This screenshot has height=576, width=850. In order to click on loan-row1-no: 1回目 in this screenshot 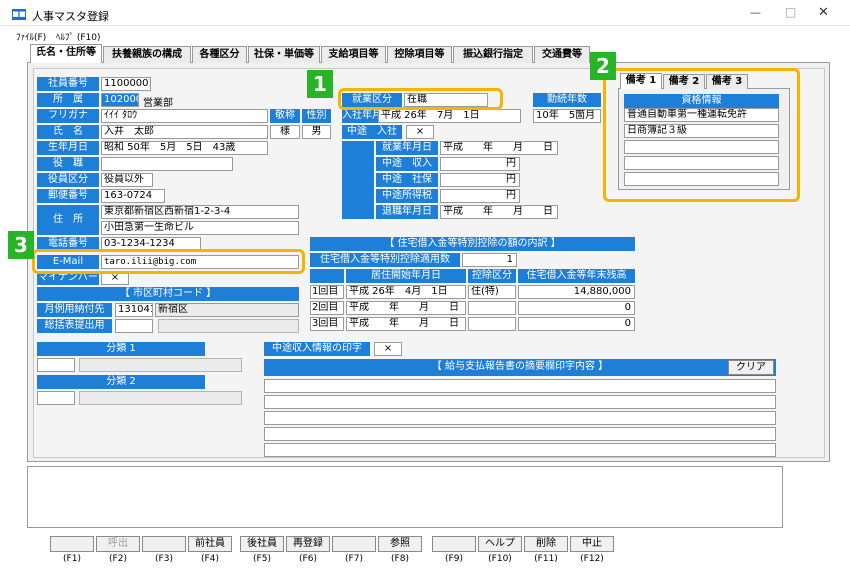, I will do `click(327, 292)`.